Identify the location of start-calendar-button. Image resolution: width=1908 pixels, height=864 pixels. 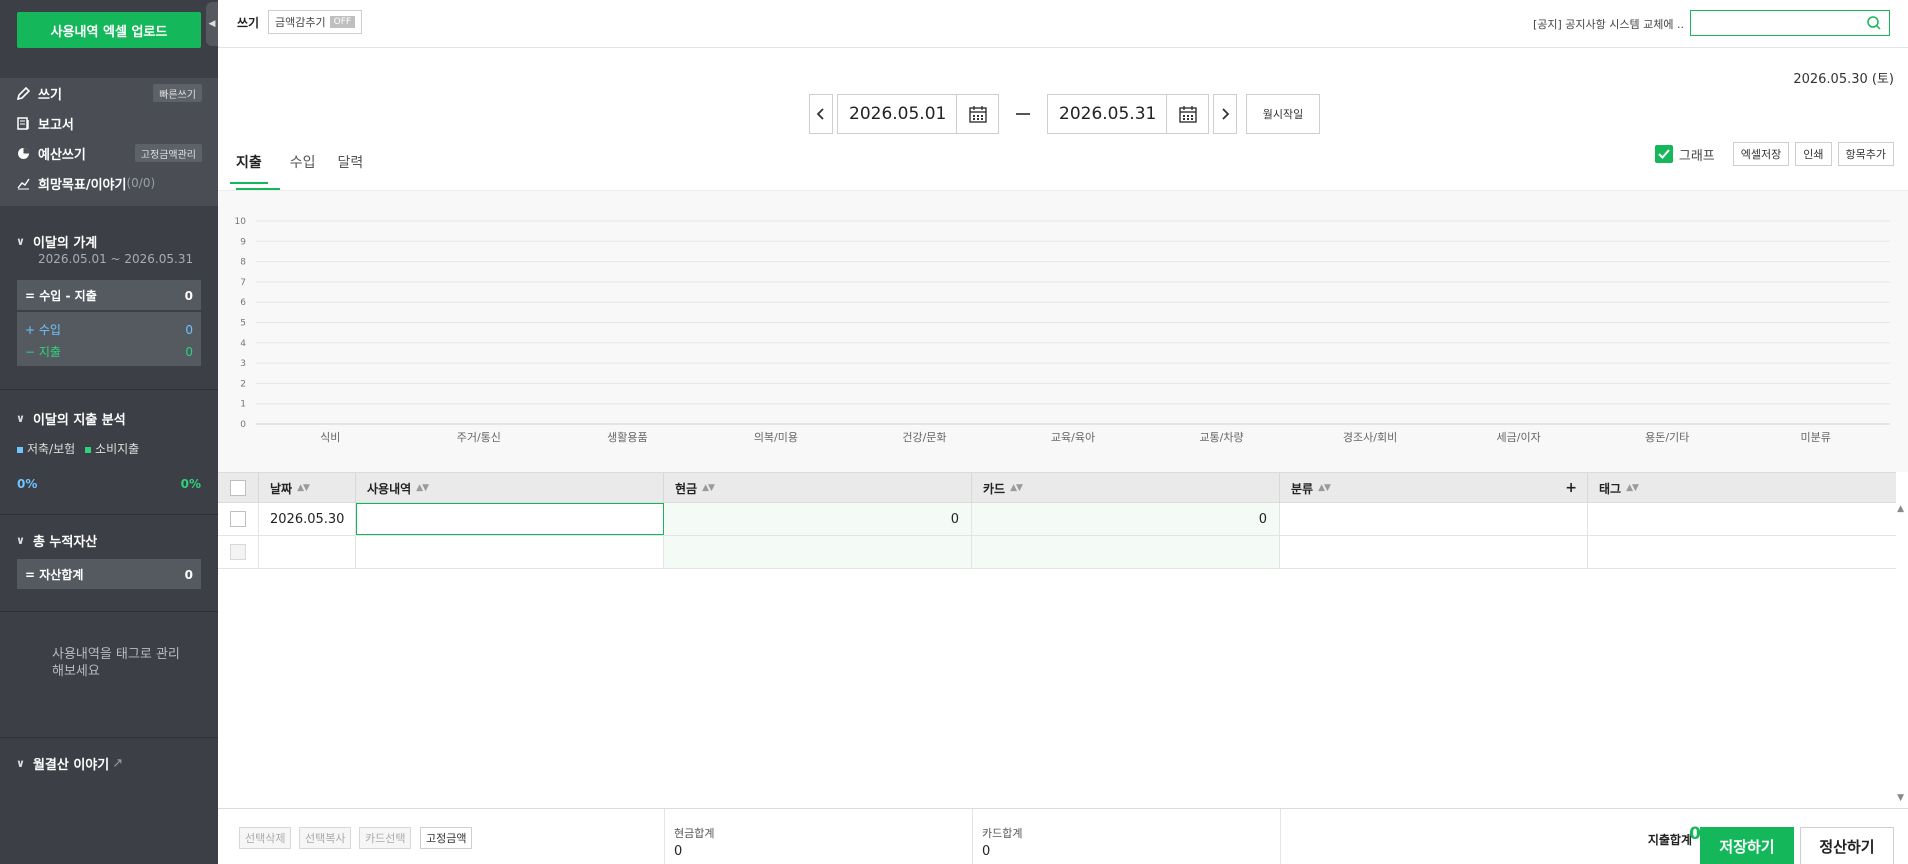
(977, 114).